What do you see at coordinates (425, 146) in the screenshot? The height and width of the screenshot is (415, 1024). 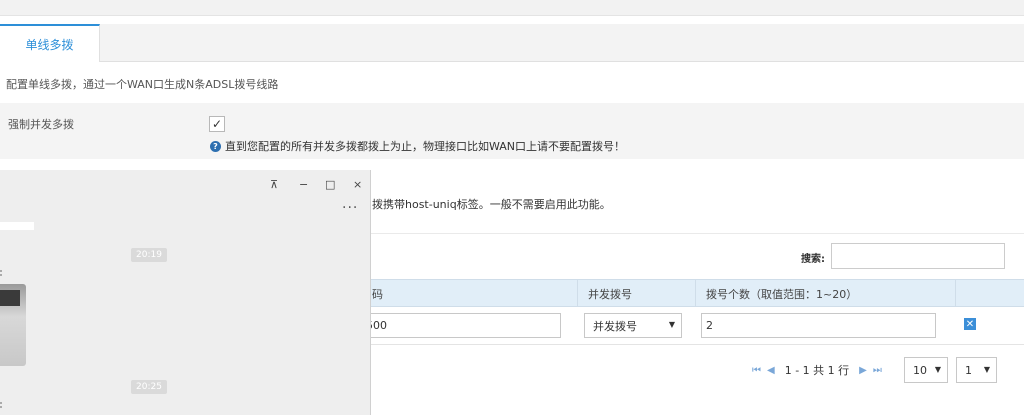 I see `note-text: 直到您配置的所有并发多拨都拨上为止，物理接口比如WAN口上请不要配置拨号！` at bounding box center [425, 146].